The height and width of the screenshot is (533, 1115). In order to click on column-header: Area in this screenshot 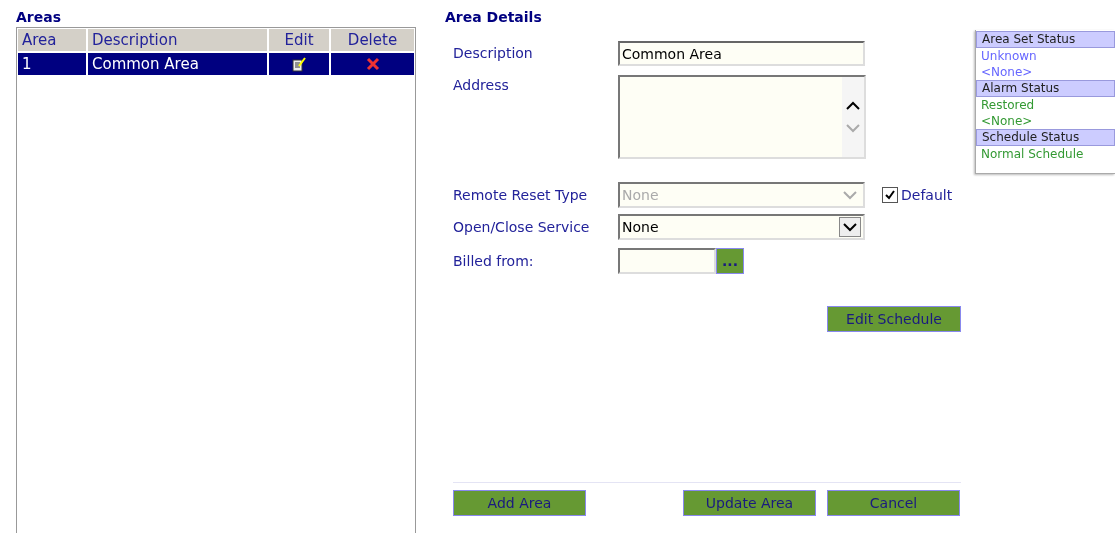, I will do `click(52, 40)`.